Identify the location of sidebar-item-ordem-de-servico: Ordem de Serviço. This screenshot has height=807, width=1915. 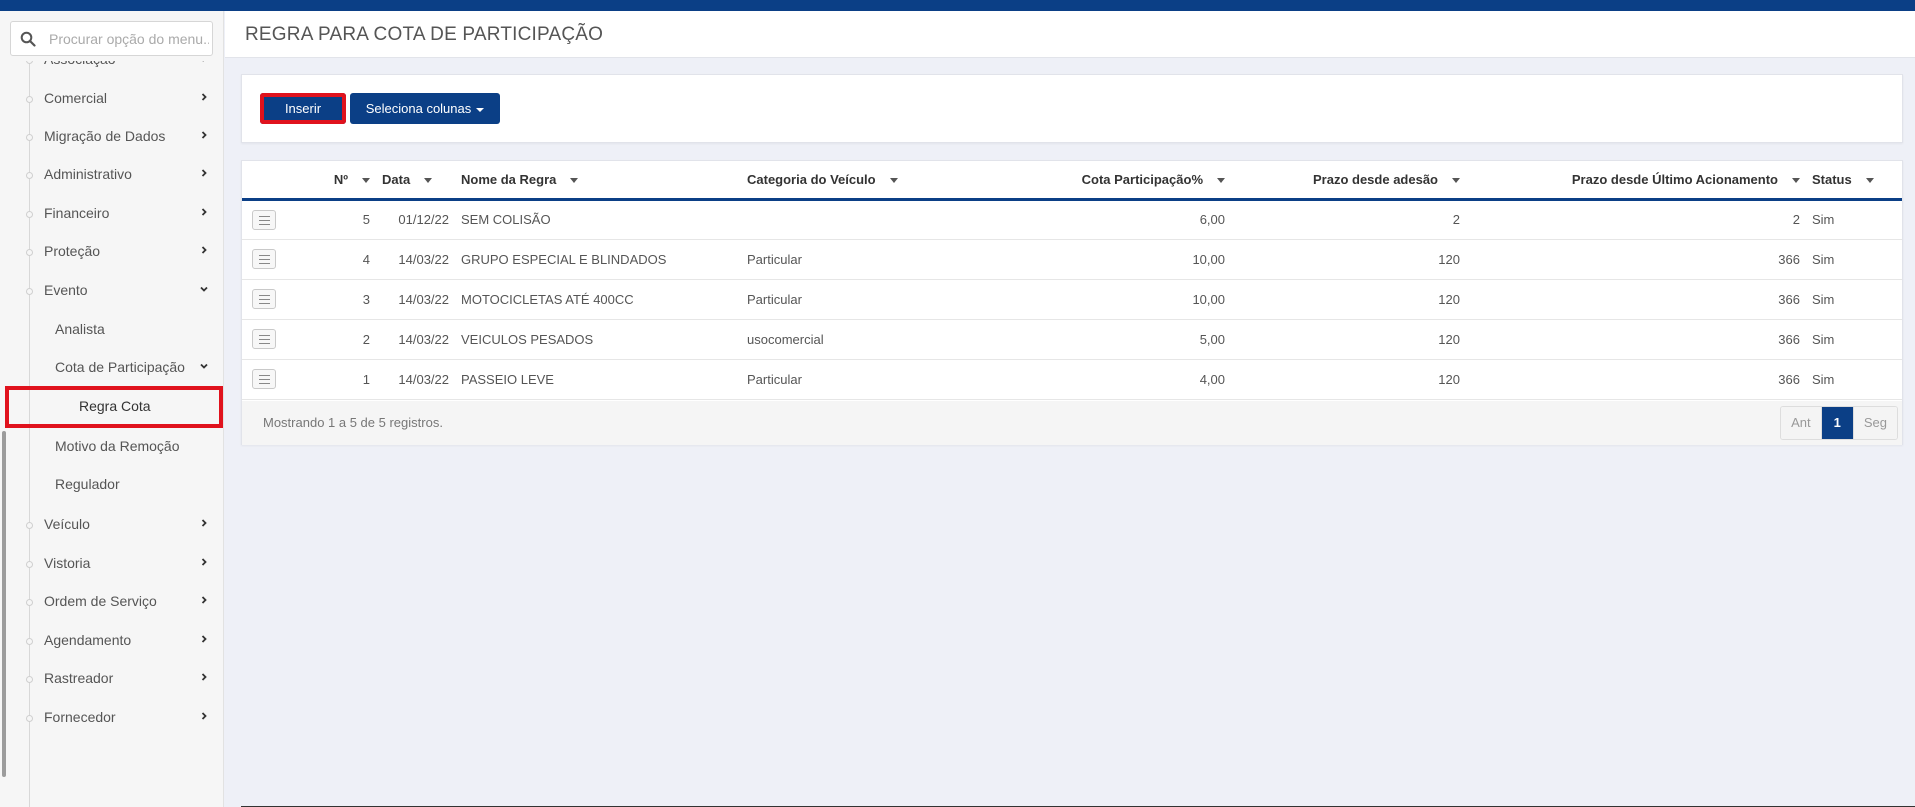
(111, 602).